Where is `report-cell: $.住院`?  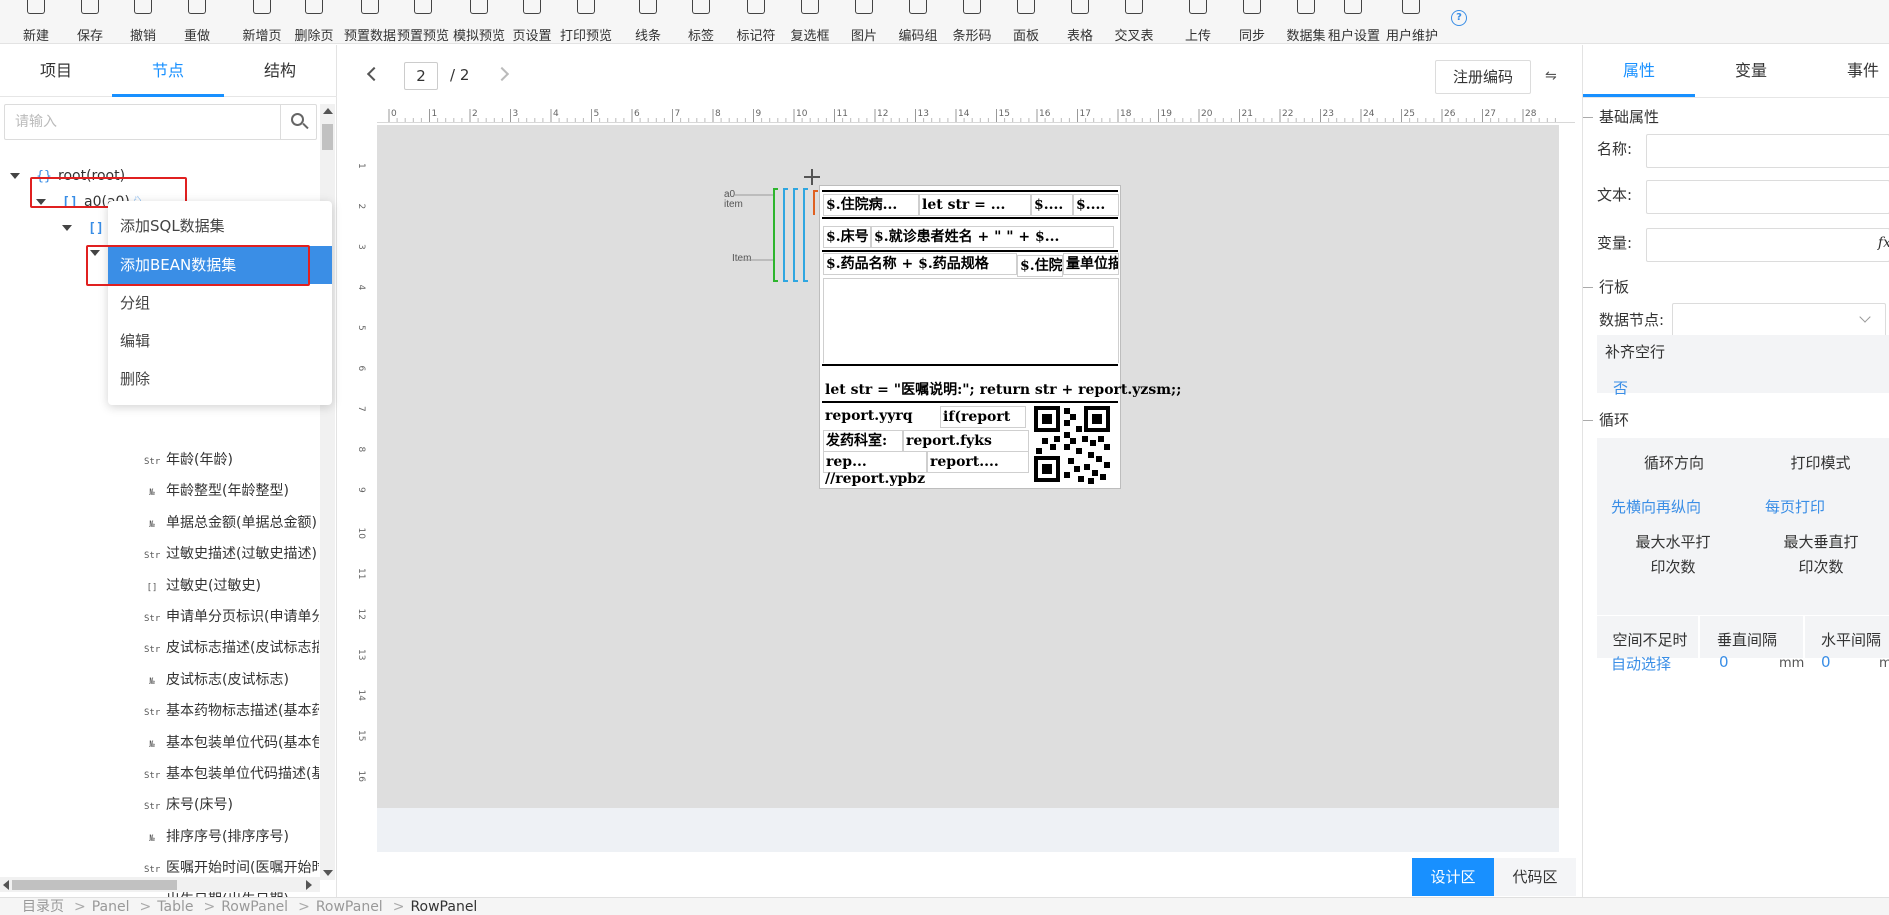 report-cell: $.住院 is located at coordinates (1040, 266).